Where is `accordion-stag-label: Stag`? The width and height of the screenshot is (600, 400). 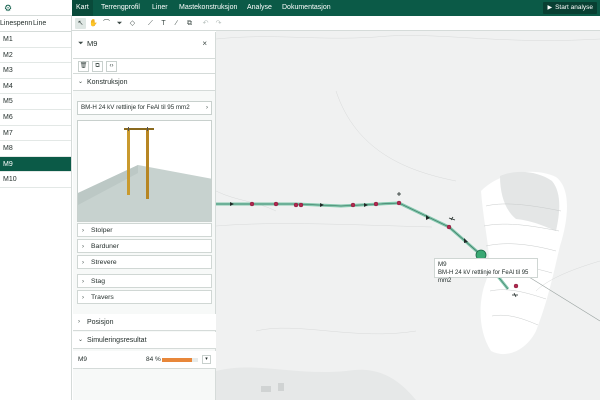
accordion-stag-label: Stag is located at coordinates (98, 281).